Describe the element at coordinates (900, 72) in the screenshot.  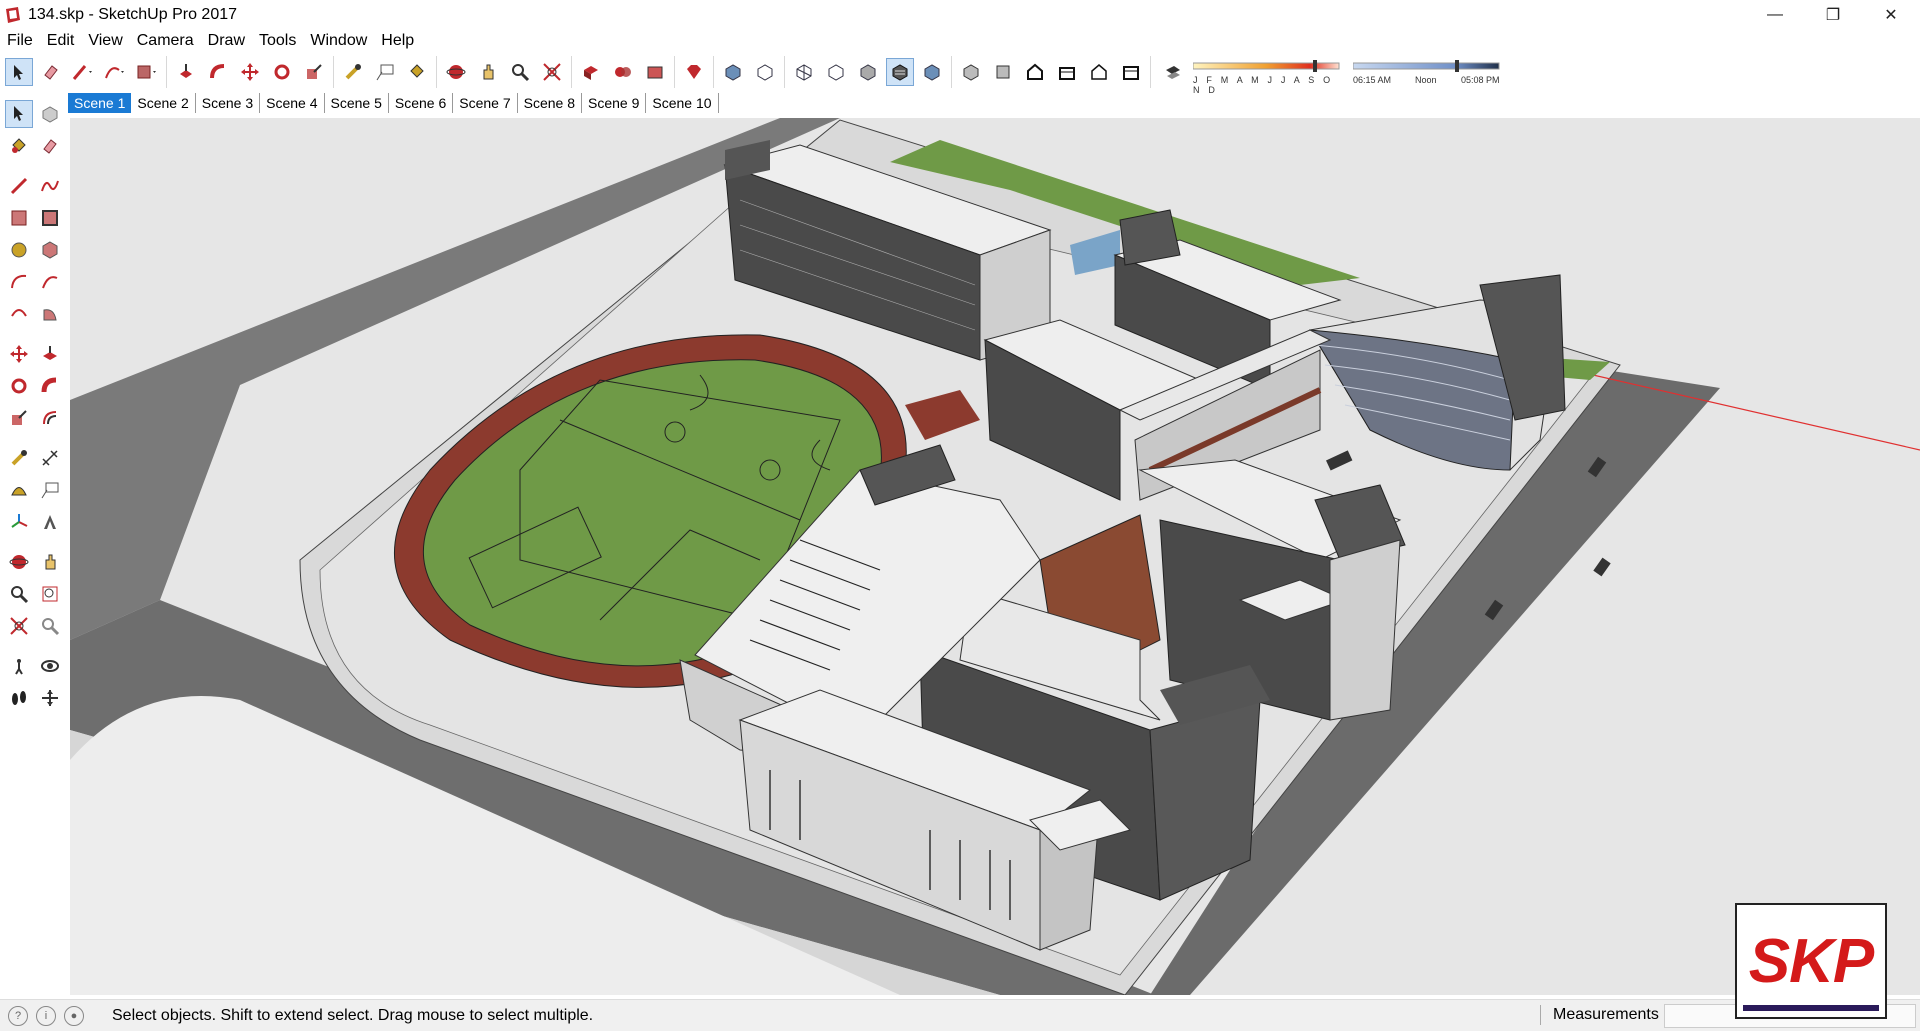
I see `shaded-textures-style-icon` at that location.